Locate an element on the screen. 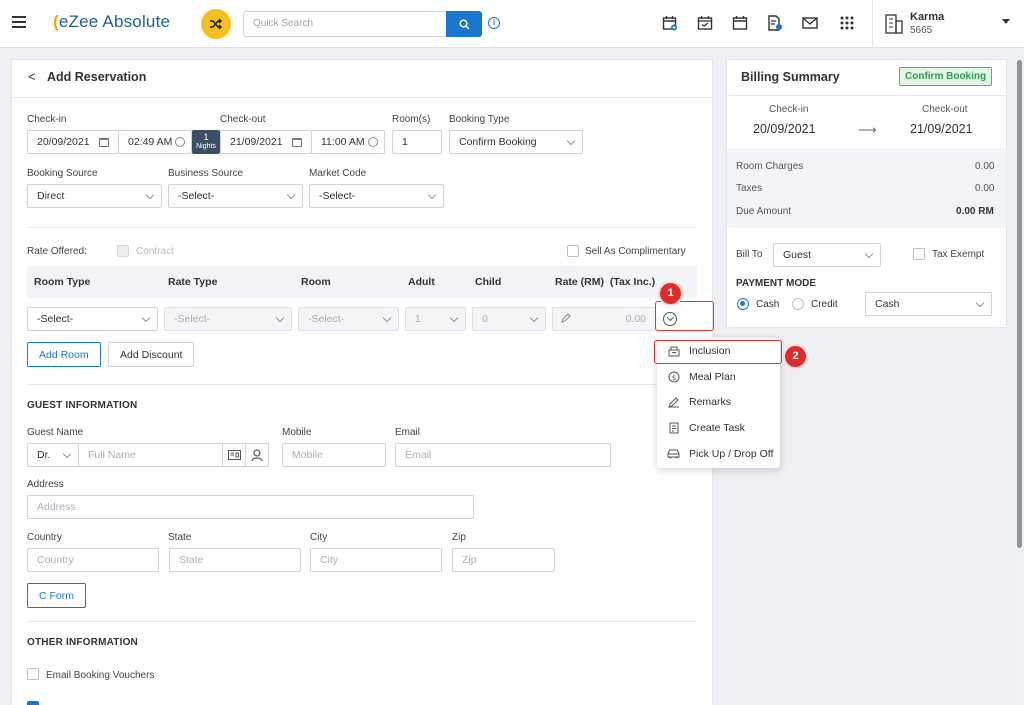 The height and width of the screenshot is (705, 1024). checkout-label: Check-out is located at coordinates (243, 119).